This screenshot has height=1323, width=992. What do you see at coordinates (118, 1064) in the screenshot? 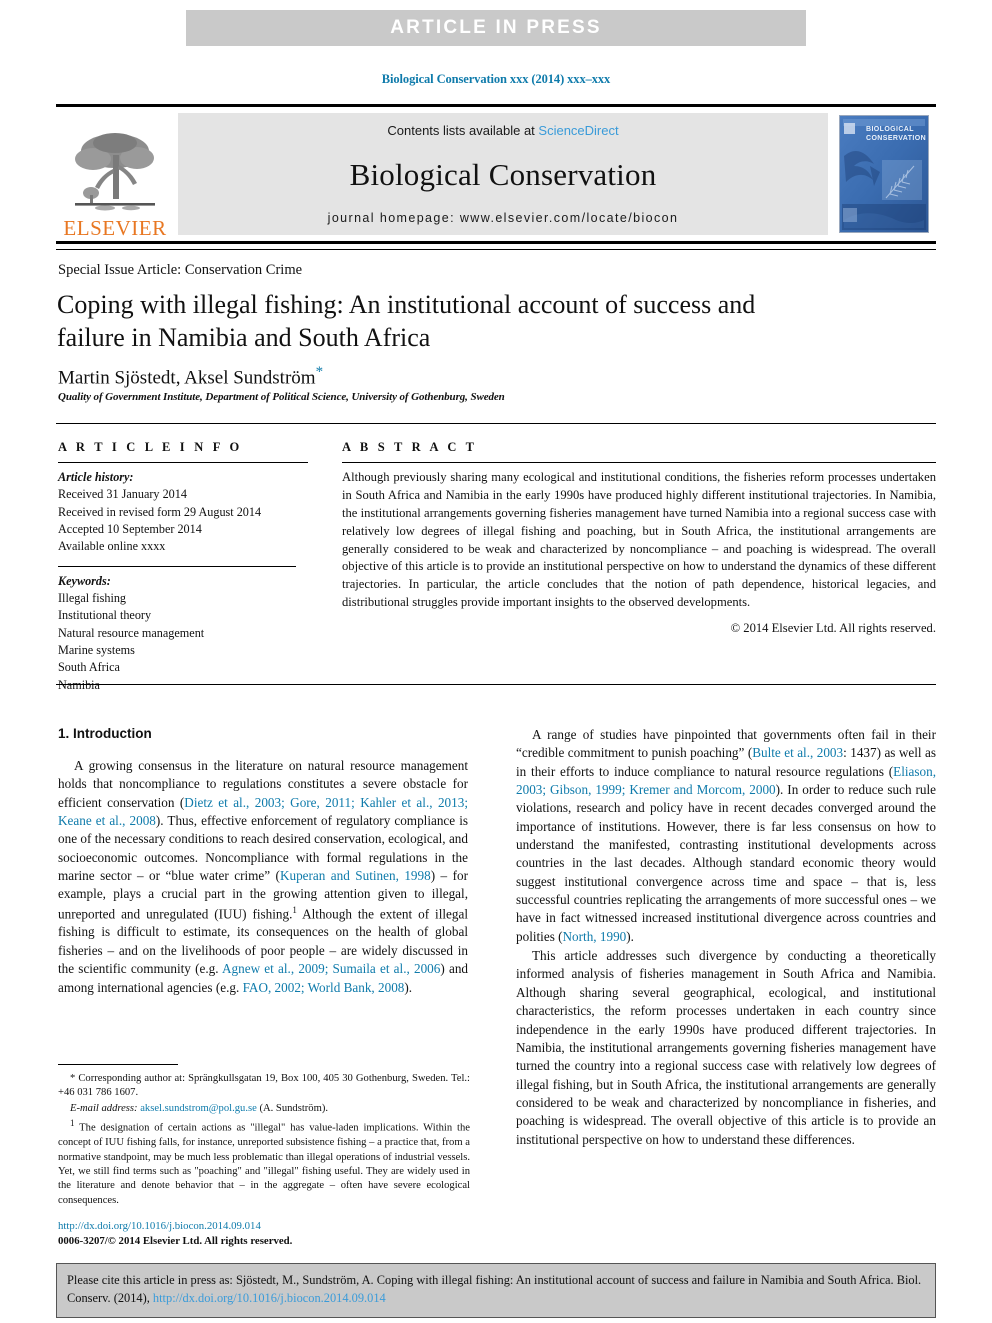
I see `footnote-separator-rule` at bounding box center [118, 1064].